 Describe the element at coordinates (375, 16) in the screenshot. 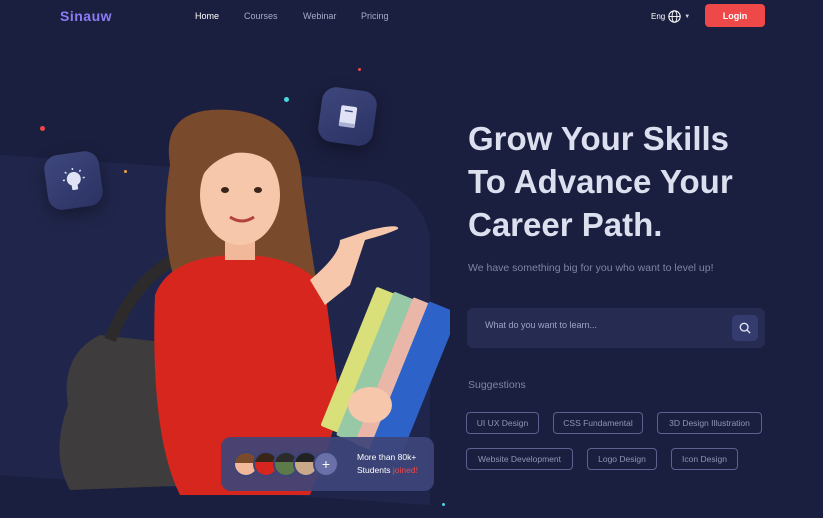

I see `nav-pricing-link: Pricing` at that location.